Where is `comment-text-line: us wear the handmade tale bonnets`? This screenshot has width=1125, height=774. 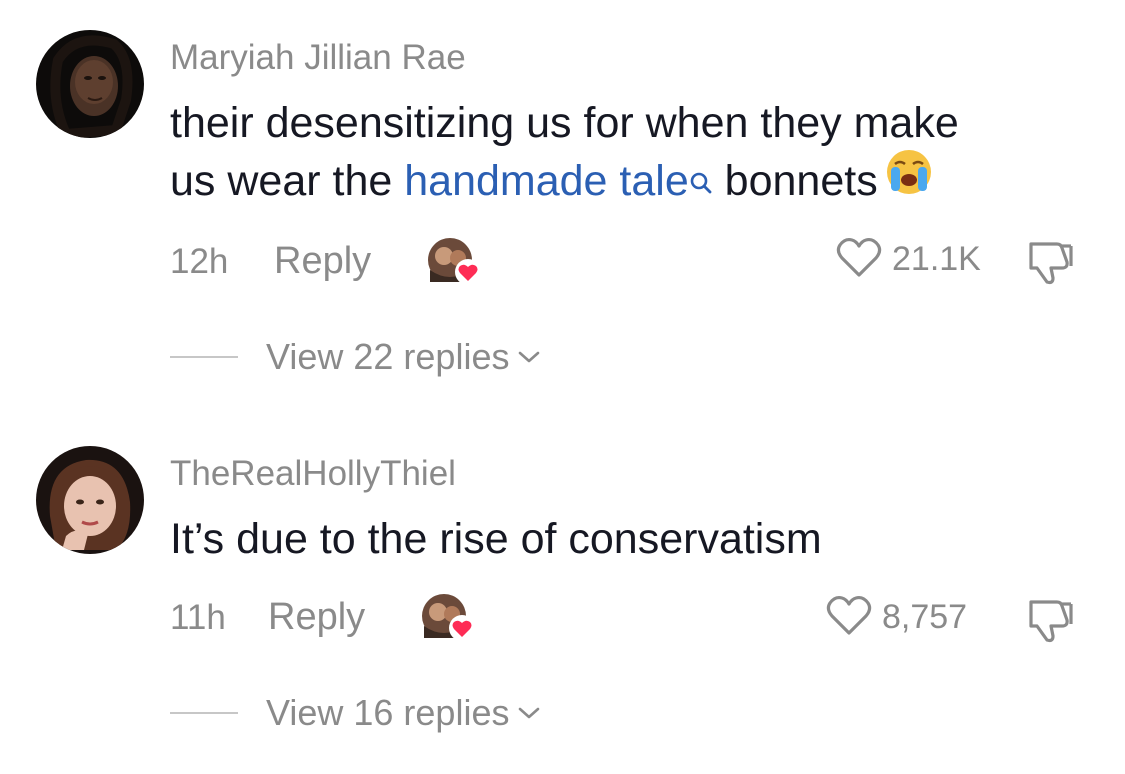
comment-text-line: us wear the handmade tale bonnets is located at coordinates (564, 181).